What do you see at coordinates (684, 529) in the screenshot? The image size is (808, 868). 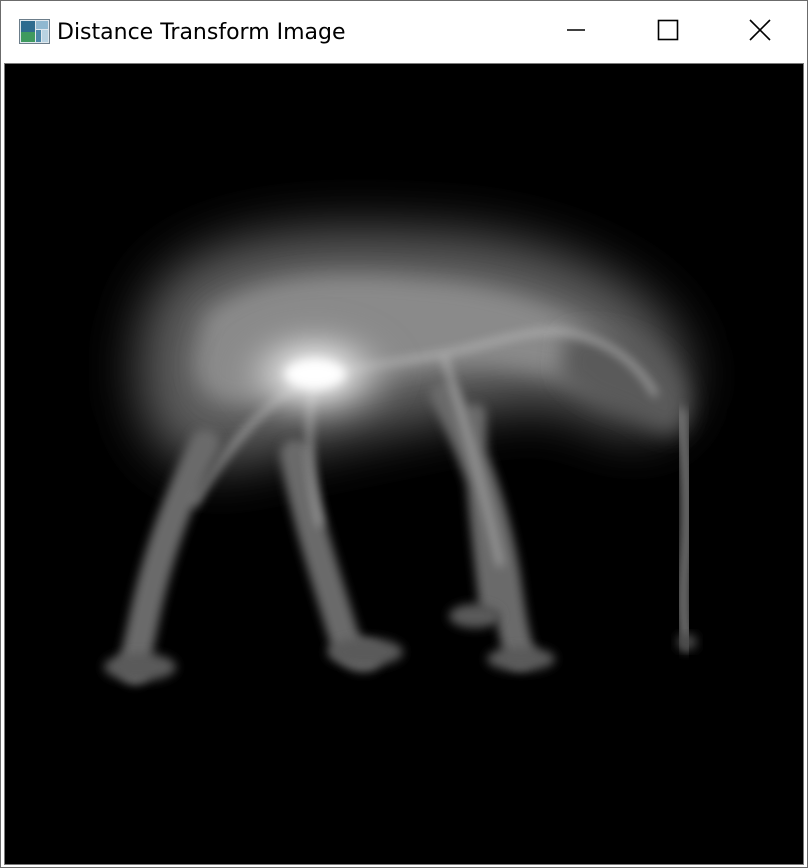 I see `elephant-trunk` at bounding box center [684, 529].